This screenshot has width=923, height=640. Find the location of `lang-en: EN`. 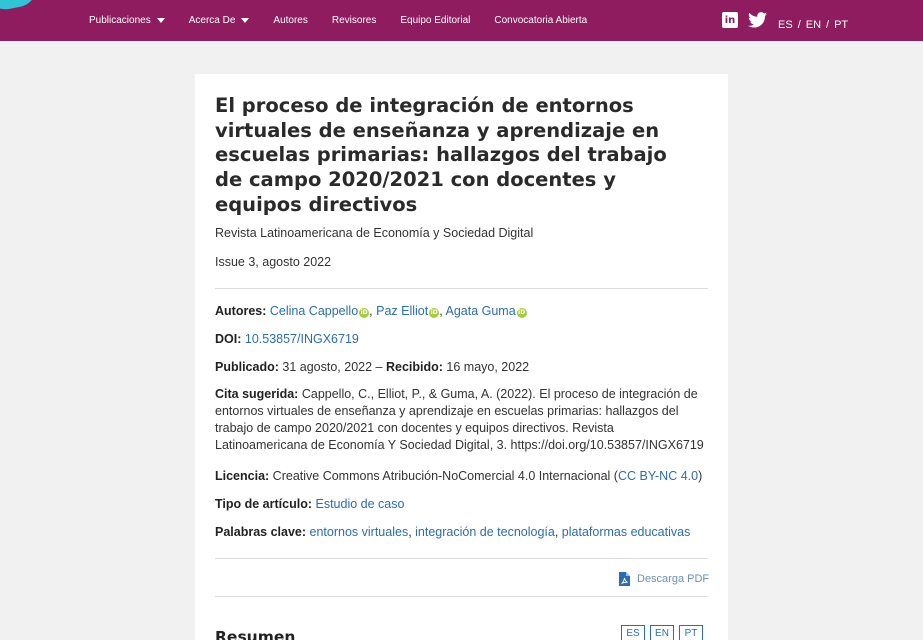

lang-en: EN is located at coordinates (813, 25).